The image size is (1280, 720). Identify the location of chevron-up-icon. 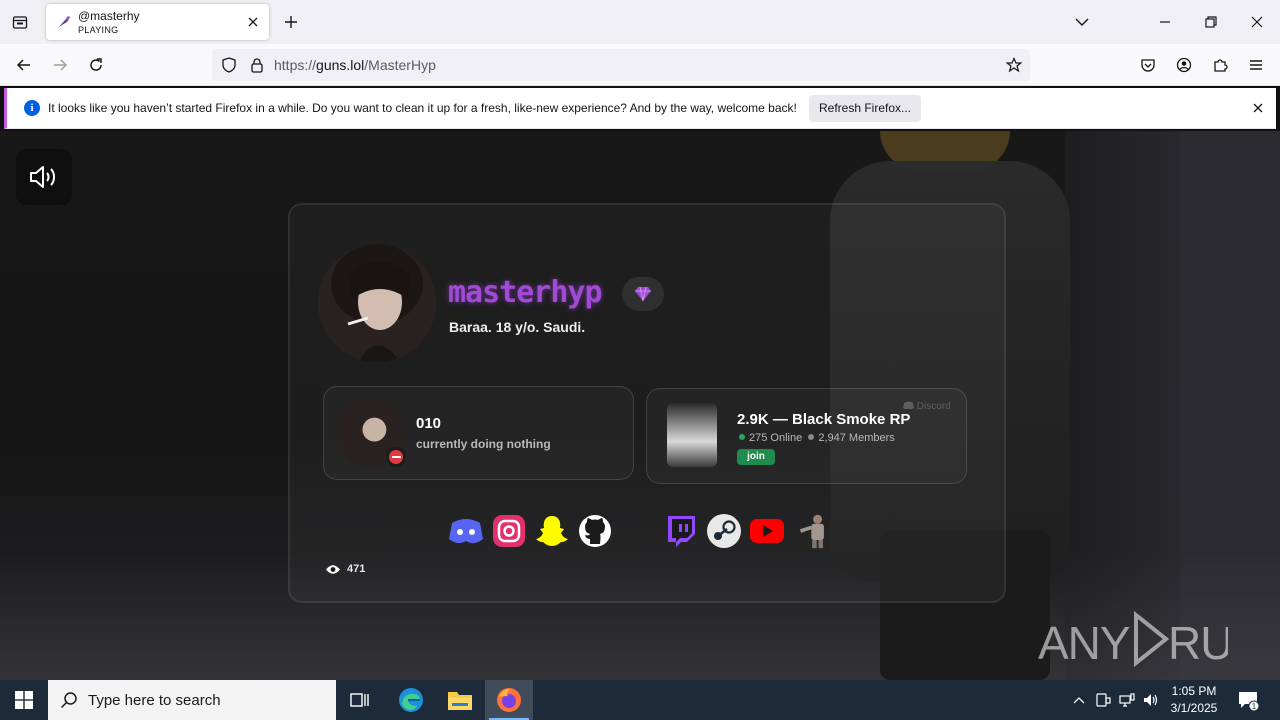
(1079, 700).